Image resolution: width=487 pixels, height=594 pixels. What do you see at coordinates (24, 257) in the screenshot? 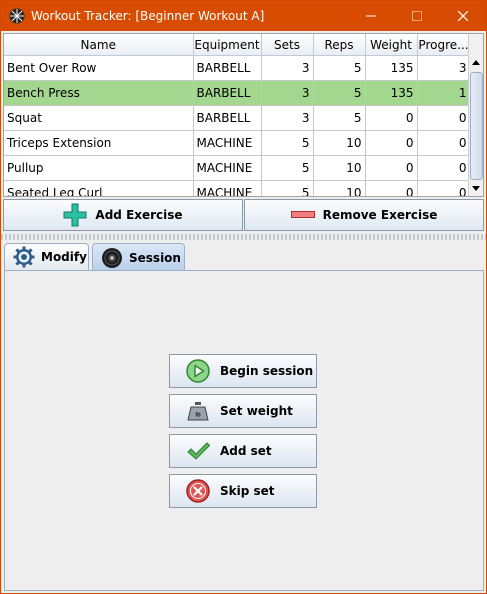
I see `gear-icon` at bounding box center [24, 257].